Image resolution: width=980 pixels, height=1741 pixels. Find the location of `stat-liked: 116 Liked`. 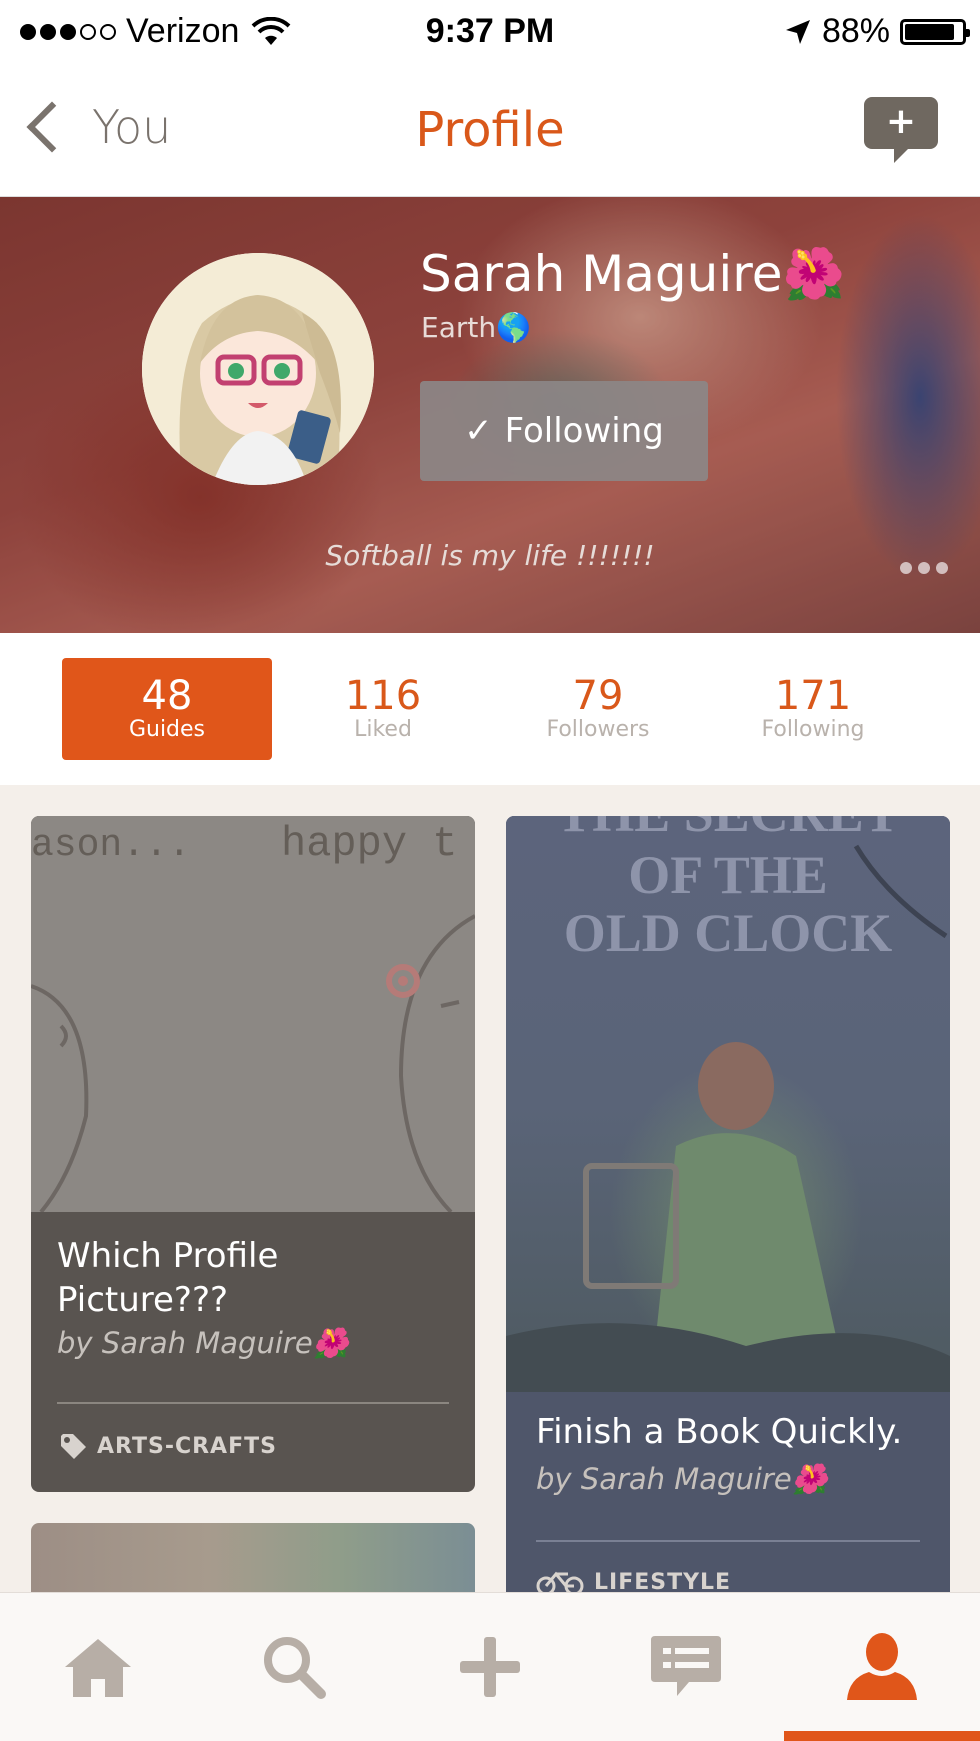

stat-liked: 116 Liked is located at coordinates (383, 709).